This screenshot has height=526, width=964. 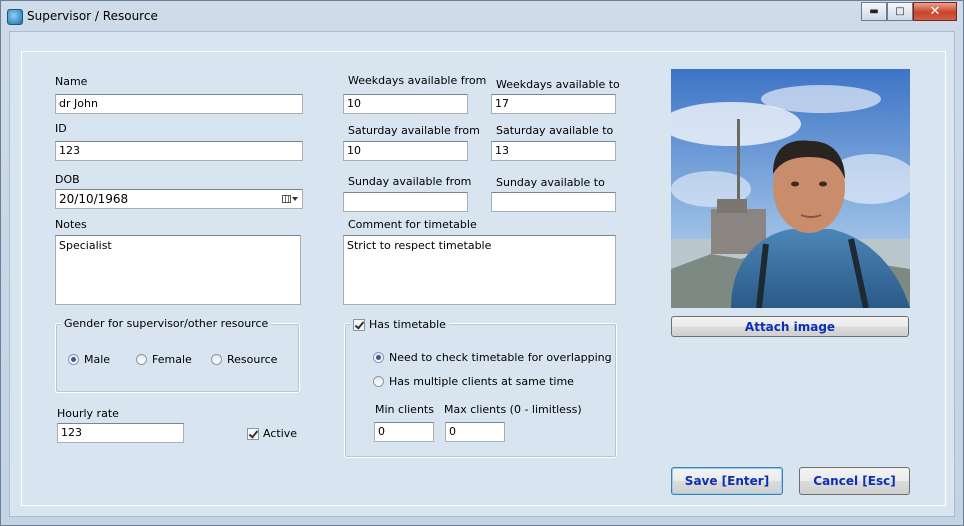 I want to click on minimize-icon: ▬, so click(x=874, y=11).